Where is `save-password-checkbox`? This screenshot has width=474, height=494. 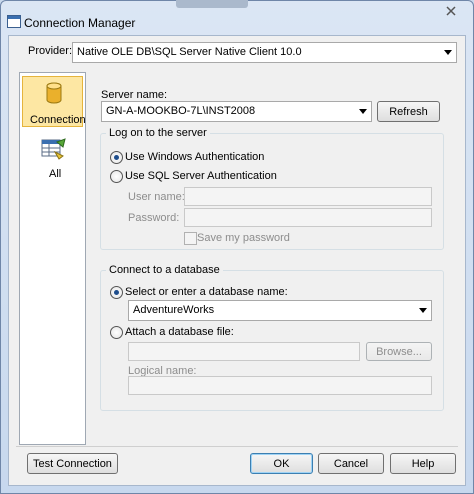
save-password-checkbox is located at coordinates (190, 238).